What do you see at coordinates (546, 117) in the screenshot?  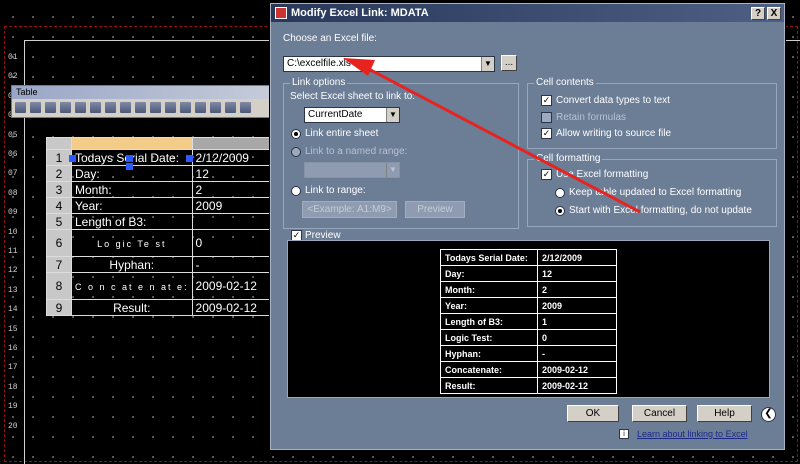 I see `retain-formulas-checkbox` at bounding box center [546, 117].